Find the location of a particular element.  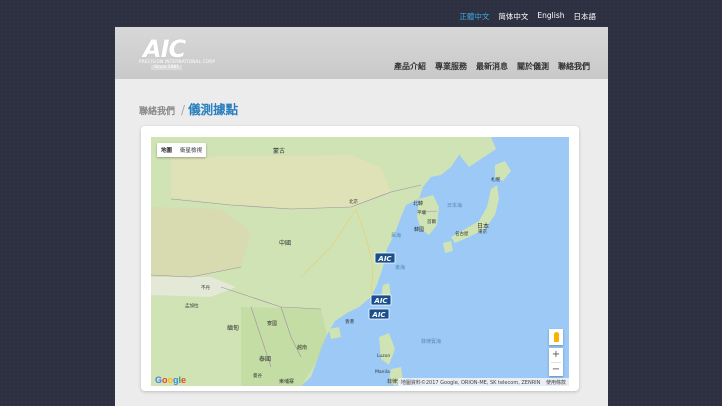

map-label-philippine-sea: 菲律賓海 is located at coordinates (431, 341).